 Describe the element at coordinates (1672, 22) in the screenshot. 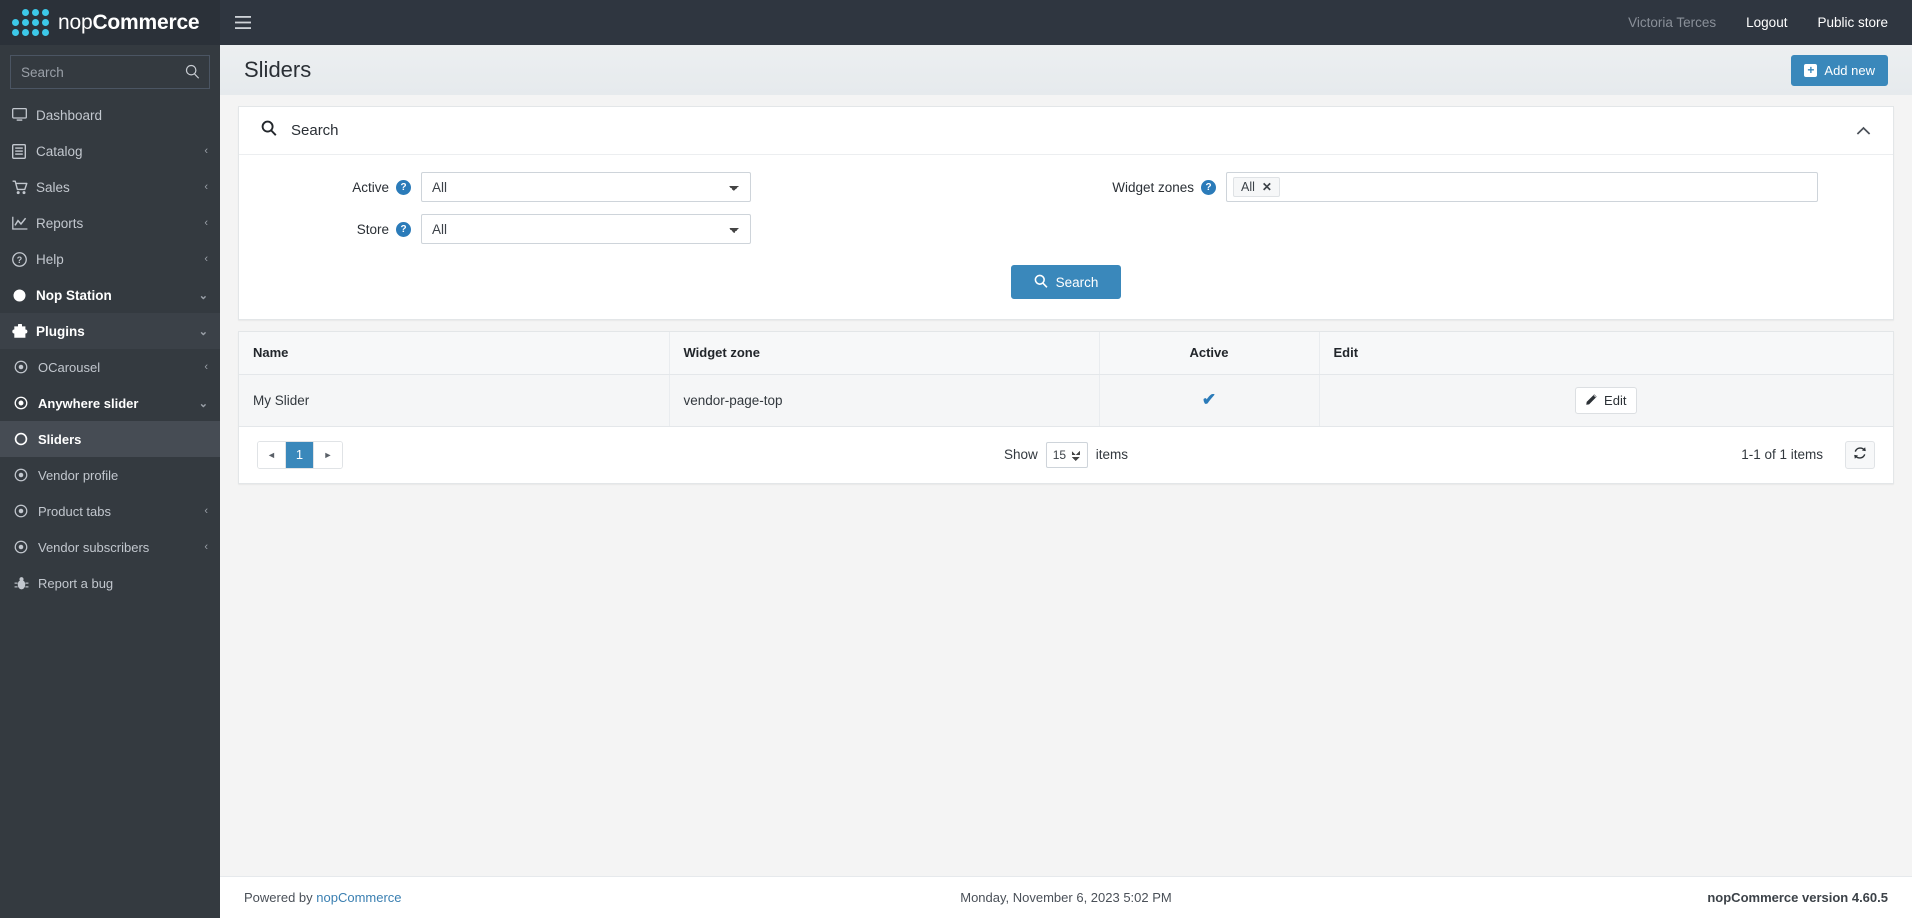

I see `current-user-name: Victoria Terces` at that location.